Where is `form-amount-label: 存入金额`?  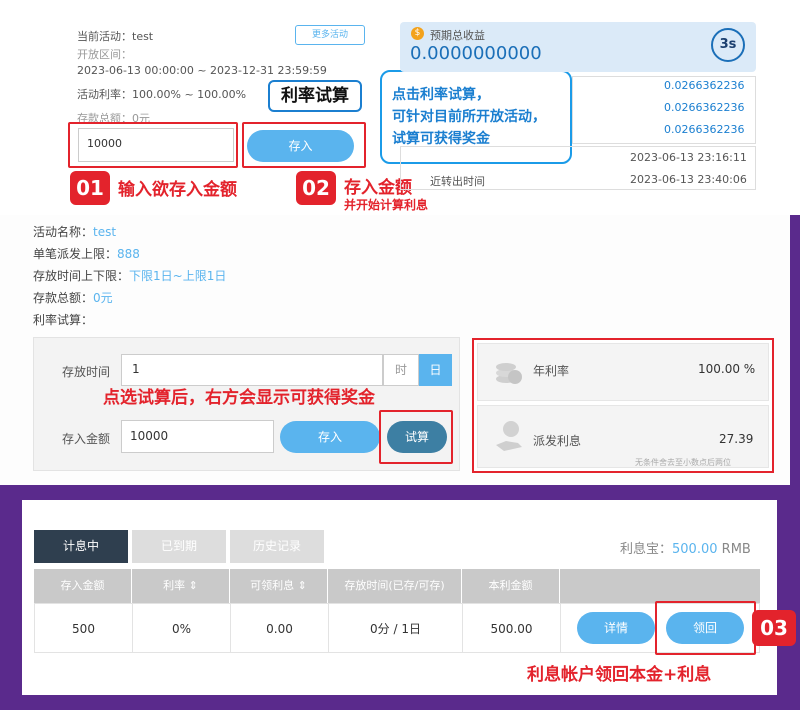 form-amount-label: 存入金额 is located at coordinates (86, 439).